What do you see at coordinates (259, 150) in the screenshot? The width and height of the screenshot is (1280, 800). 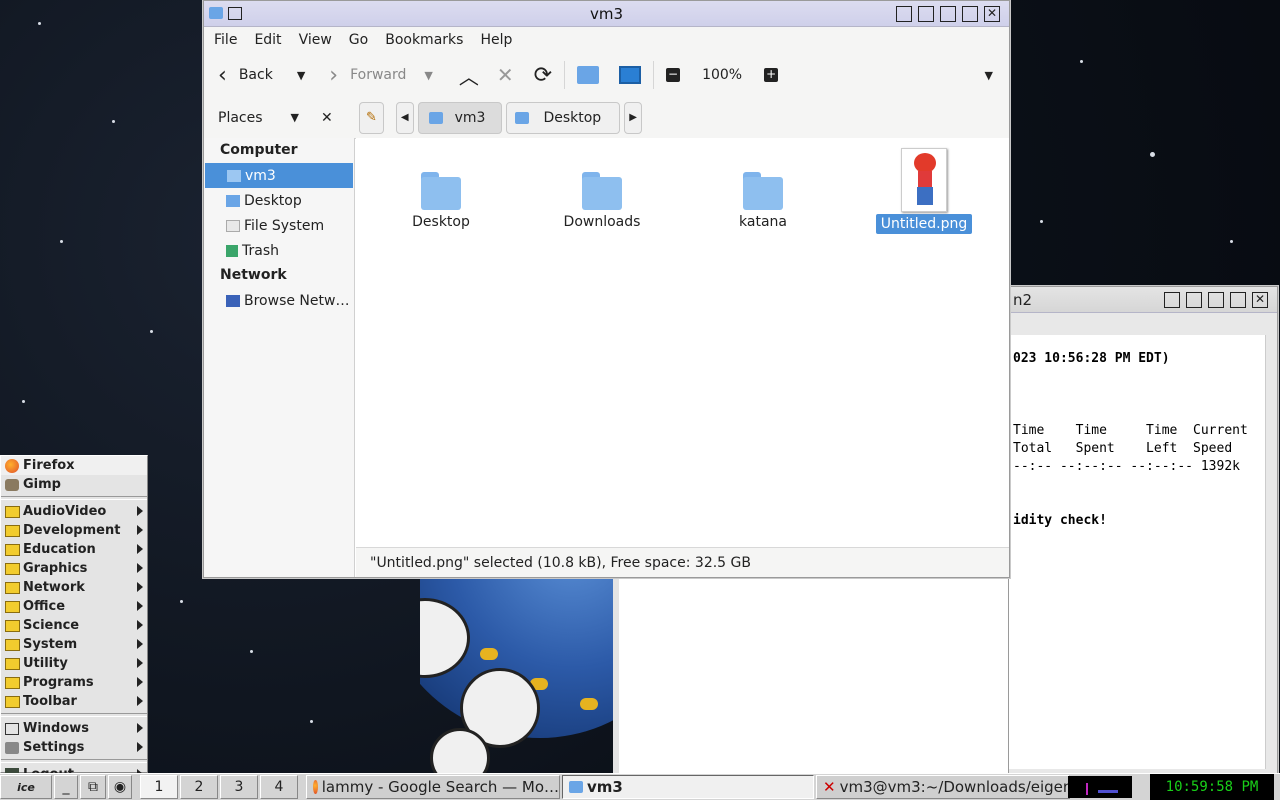 I see `sidebar-header-computer: Computer` at bounding box center [259, 150].